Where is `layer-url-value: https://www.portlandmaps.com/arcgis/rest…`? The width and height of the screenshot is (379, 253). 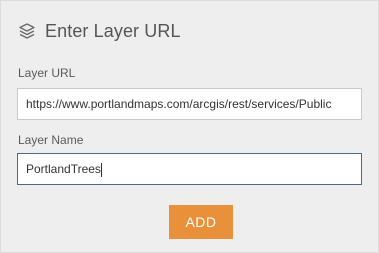
layer-url-value: https://www.portlandmaps.com/arcgis/rest… is located at coordinates (179, 104).